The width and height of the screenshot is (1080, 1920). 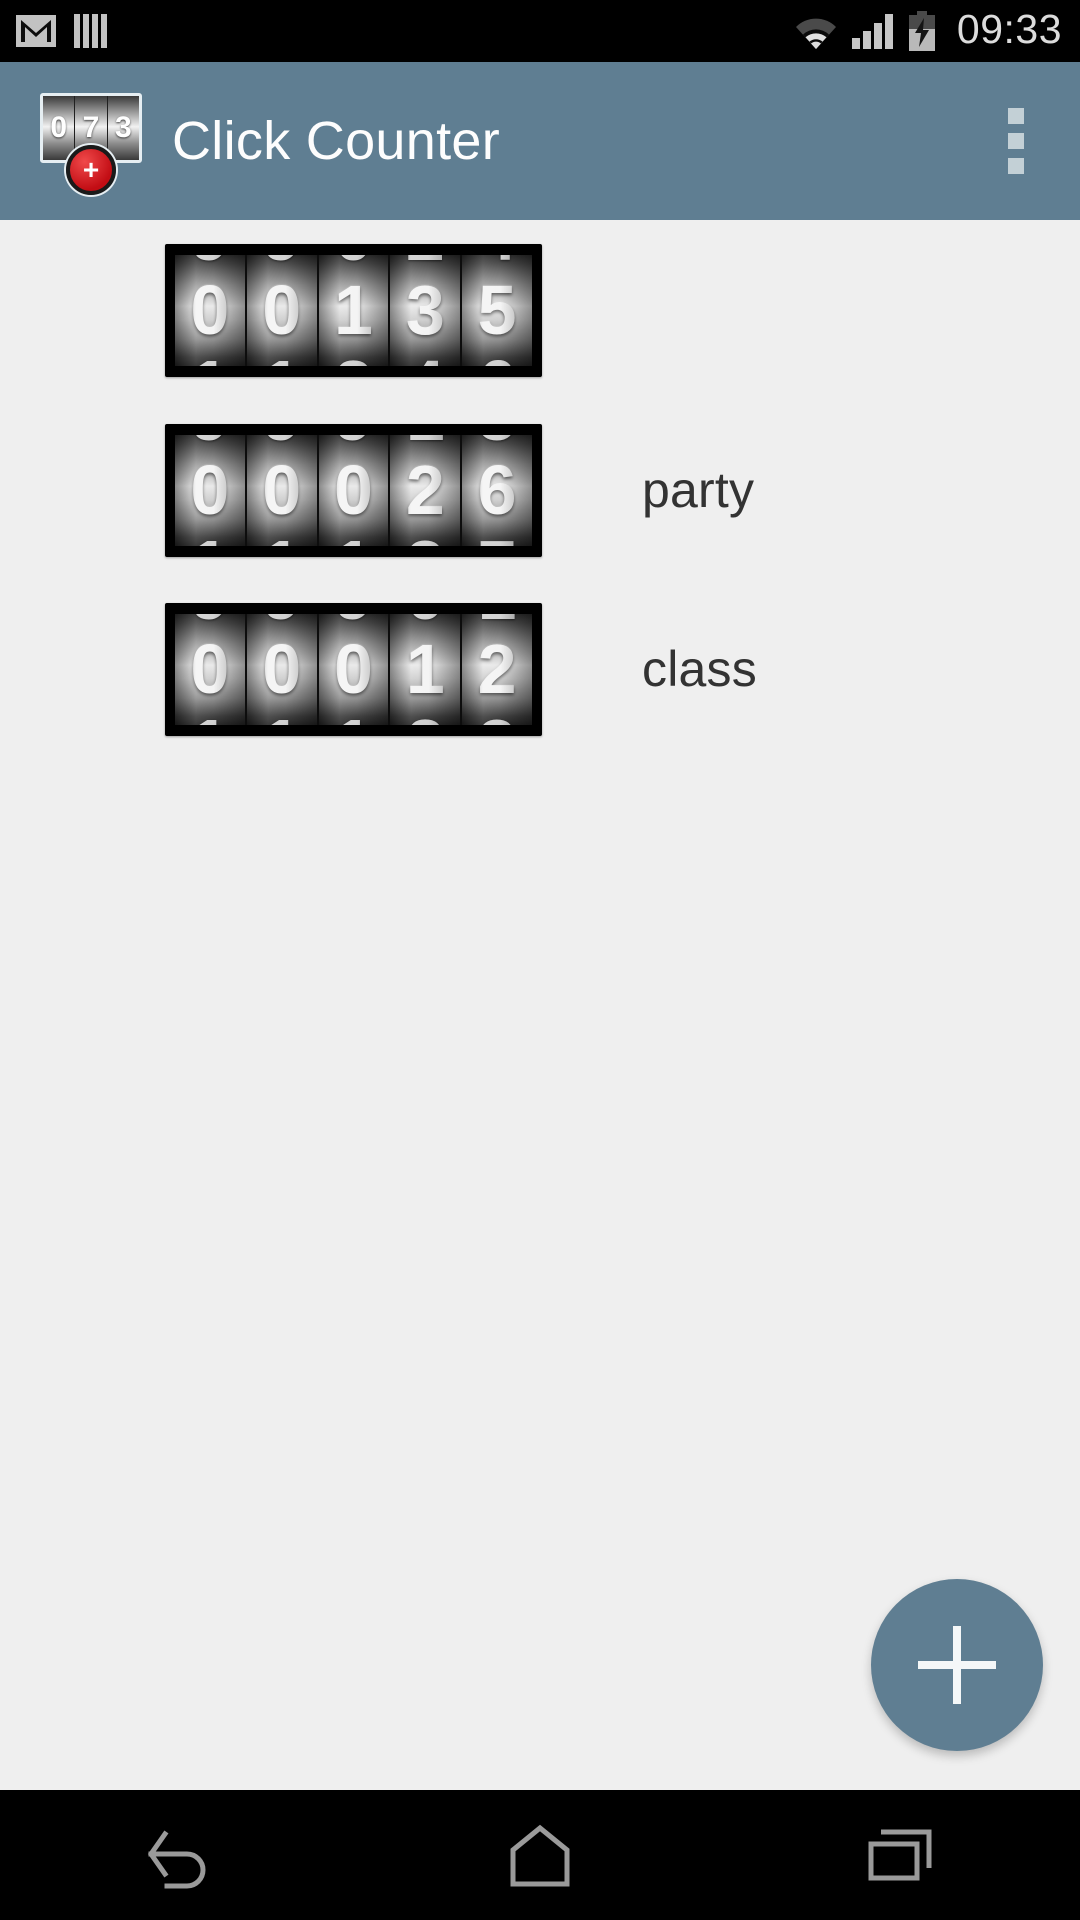 I want to click on counter-display: 9 0 1 9 0 1 9 0 1 0 1 2, so click(x=353, y=669).